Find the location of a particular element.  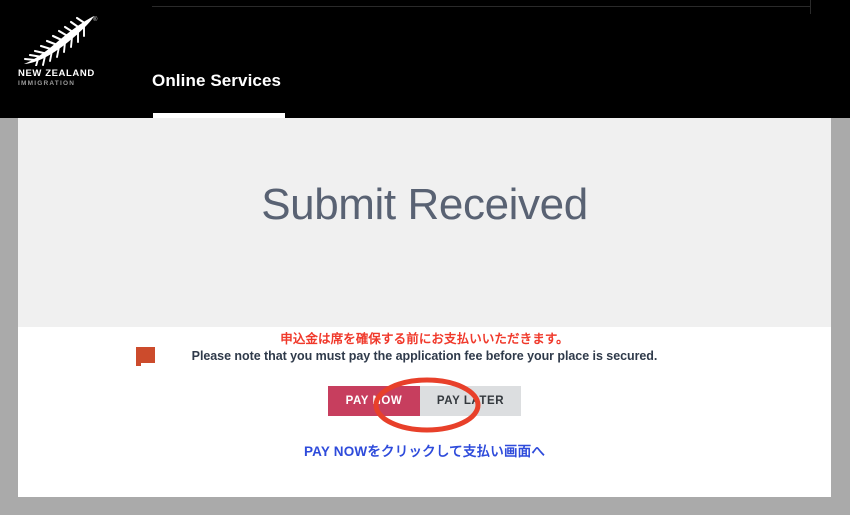

notice-japanese-text: 申込金は席を確保する前にお支払いいただきます。 is located at coordinates (424, 339).